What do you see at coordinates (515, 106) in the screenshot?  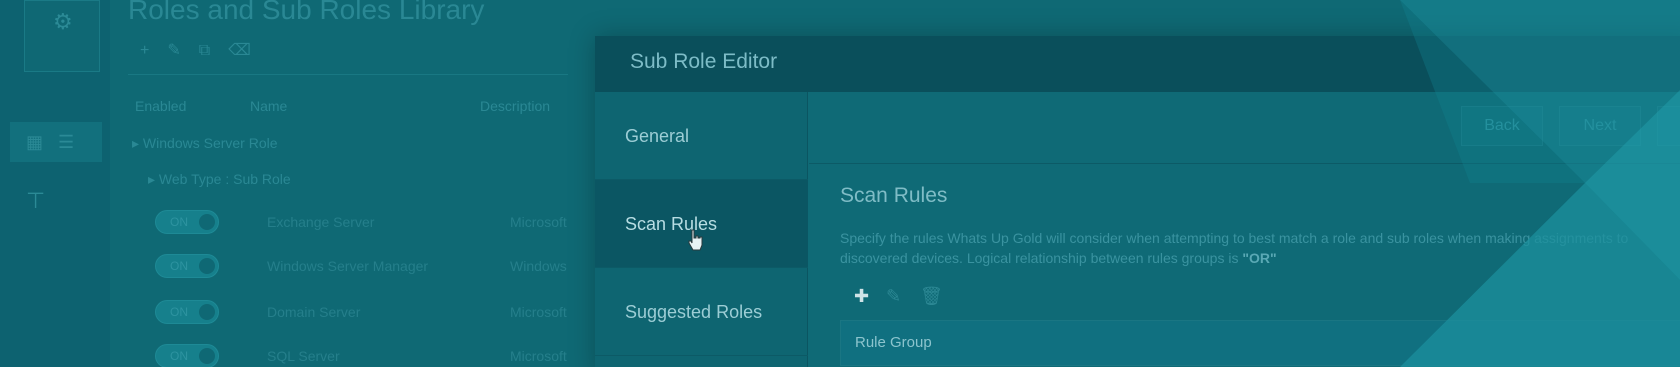 I see `column-header-description: Description` at bounding box center [515, 106].